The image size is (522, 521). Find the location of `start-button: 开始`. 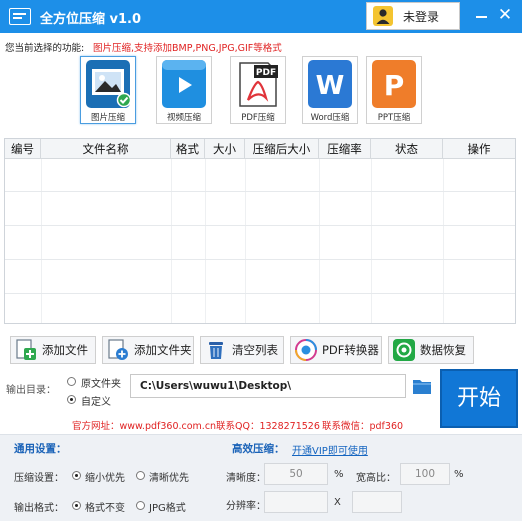

start-button: 开始 is located at coordinates (479, 398).